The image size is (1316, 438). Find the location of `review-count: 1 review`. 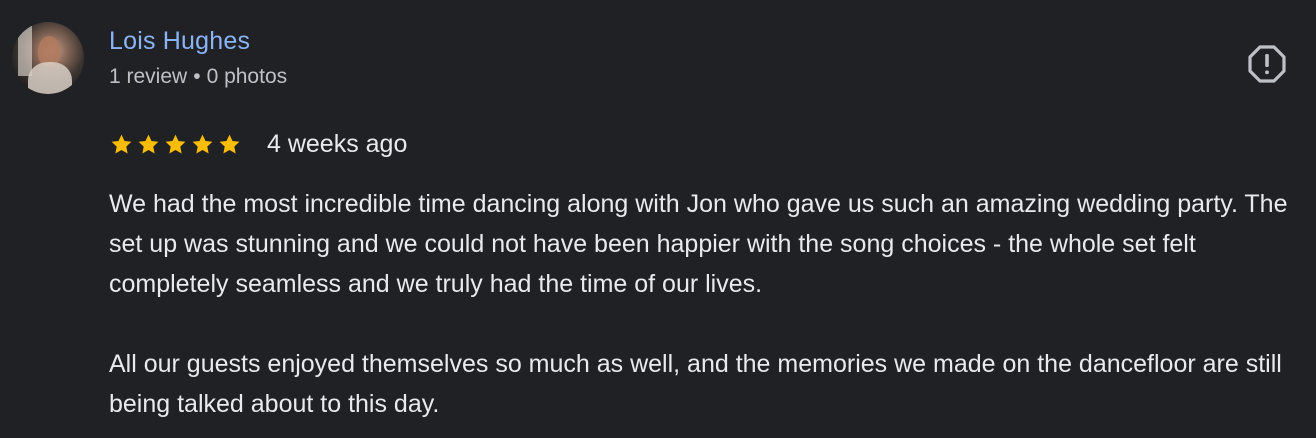

review-count: 1 review is located at coordinates (148, 76).